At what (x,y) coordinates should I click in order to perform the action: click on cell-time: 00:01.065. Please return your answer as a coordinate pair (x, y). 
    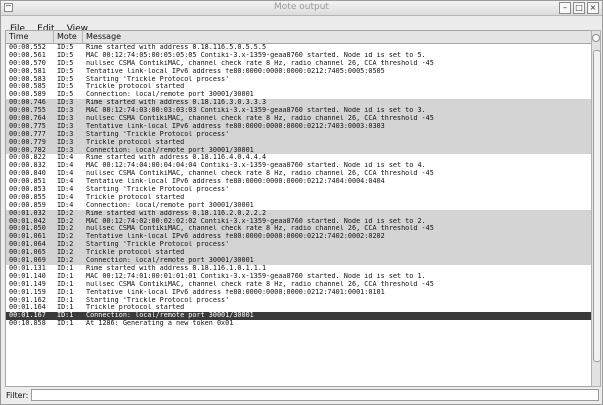
    Looking at the image, I should click on (27, 253).